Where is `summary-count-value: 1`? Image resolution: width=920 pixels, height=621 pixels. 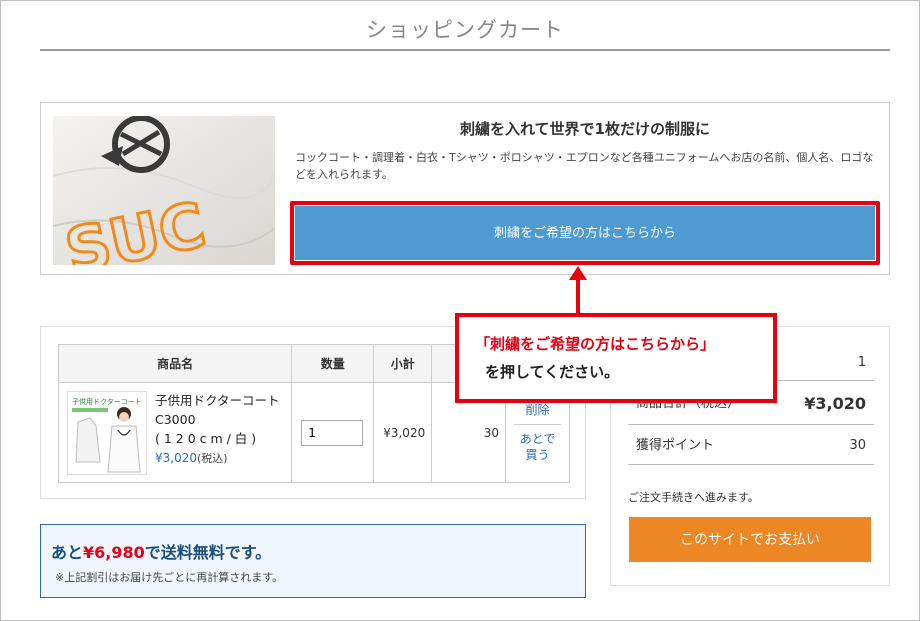
summary-count-value: 1 is located at coordinates (861, 362).